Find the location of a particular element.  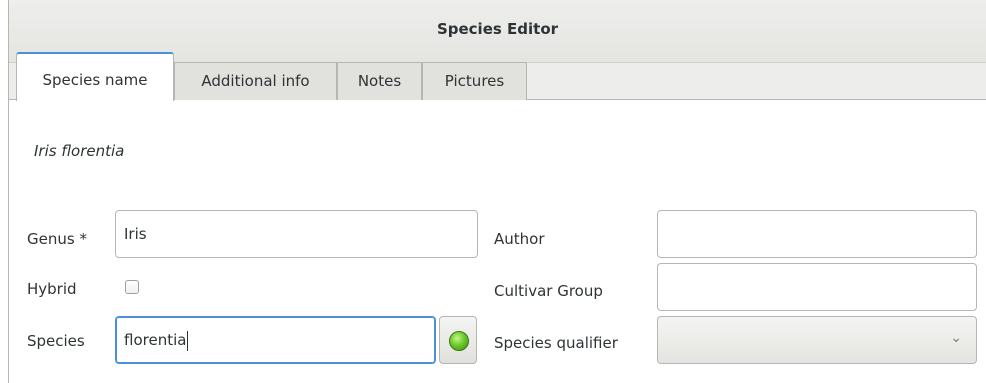

cultivar-group-input is located at coordinates (817, 287).